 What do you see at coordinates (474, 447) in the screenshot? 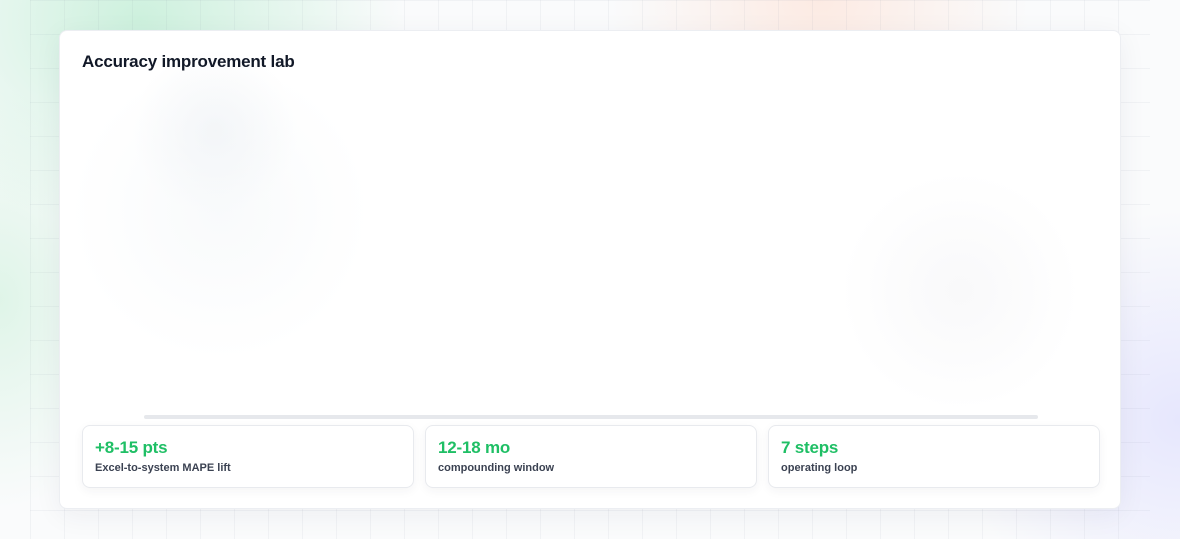
I see `stat-value: 12-18 mo` at bounding box center [474, 447].